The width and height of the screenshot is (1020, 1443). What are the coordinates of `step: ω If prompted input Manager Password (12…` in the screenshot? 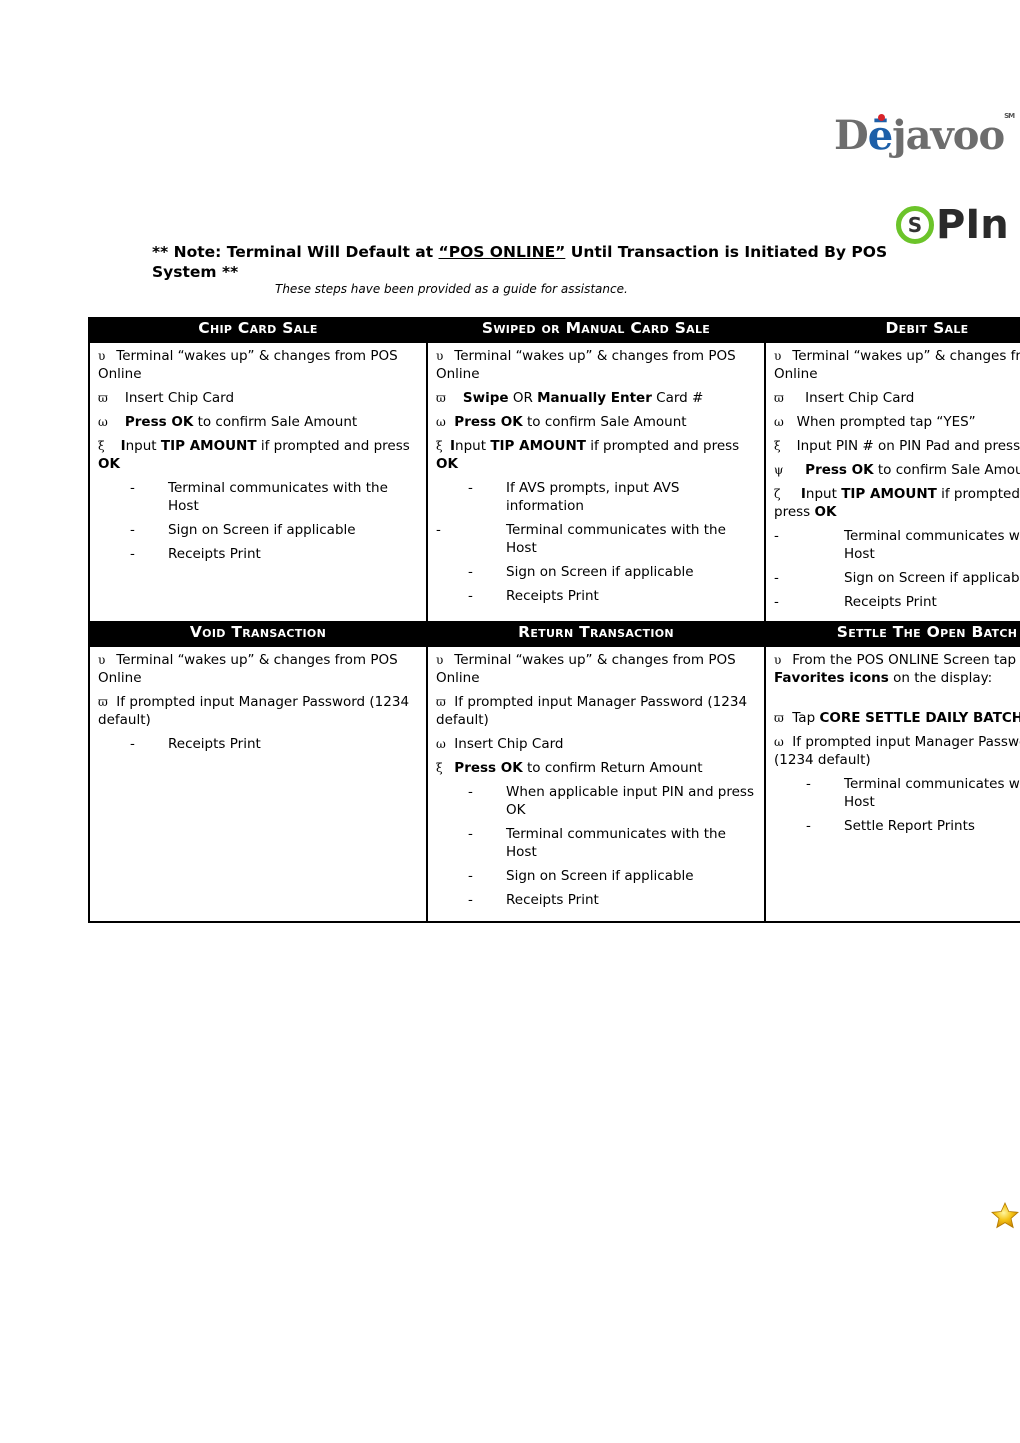 It's located at (897, 751).